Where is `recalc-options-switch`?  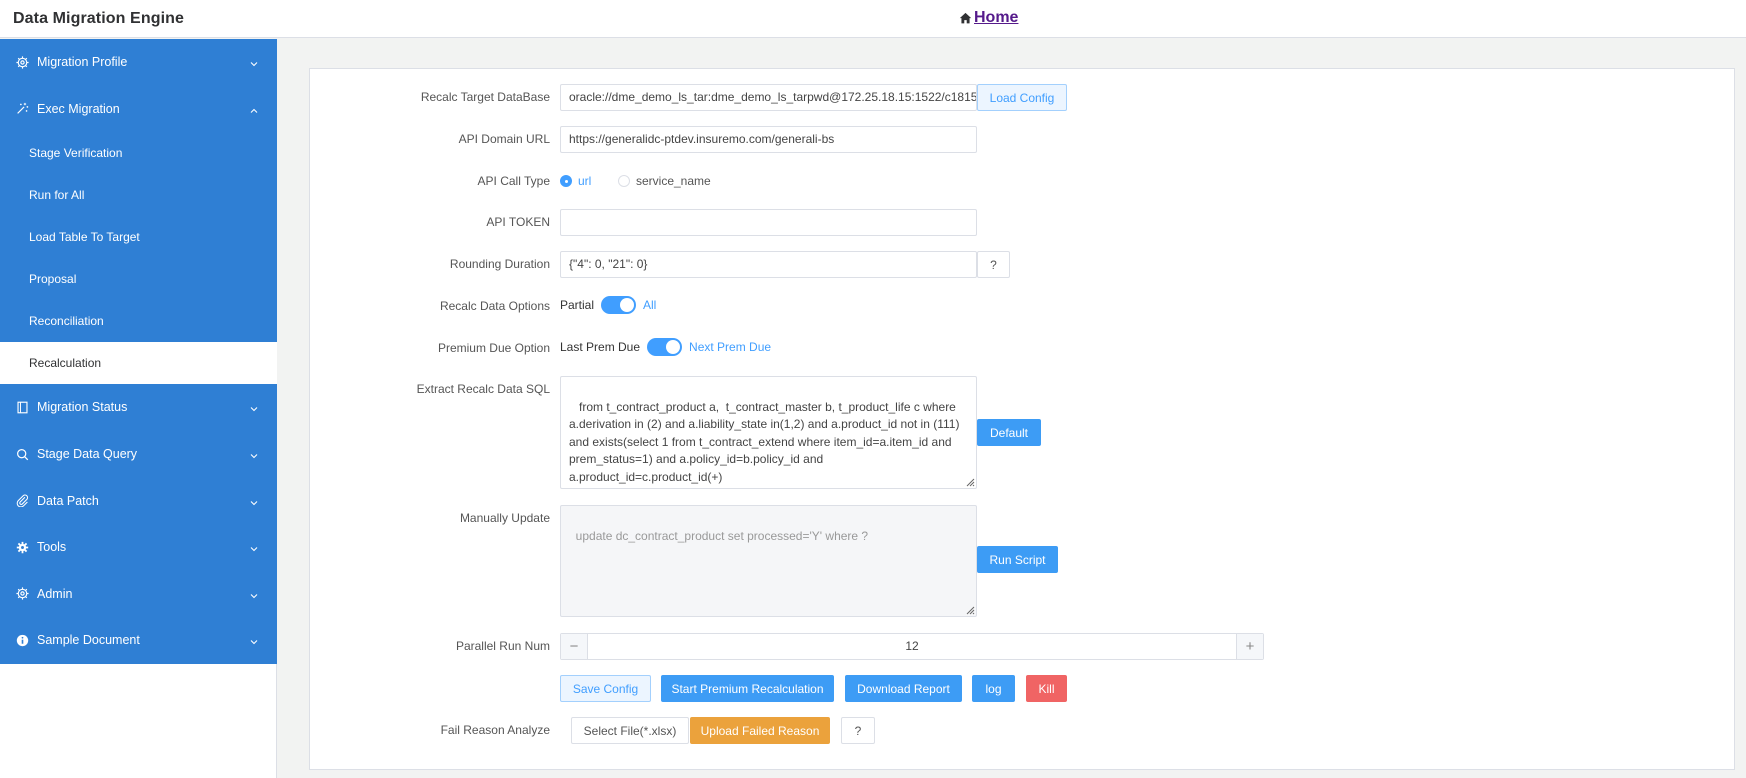
recalc-options-switch is located at coordinates (619, 305).